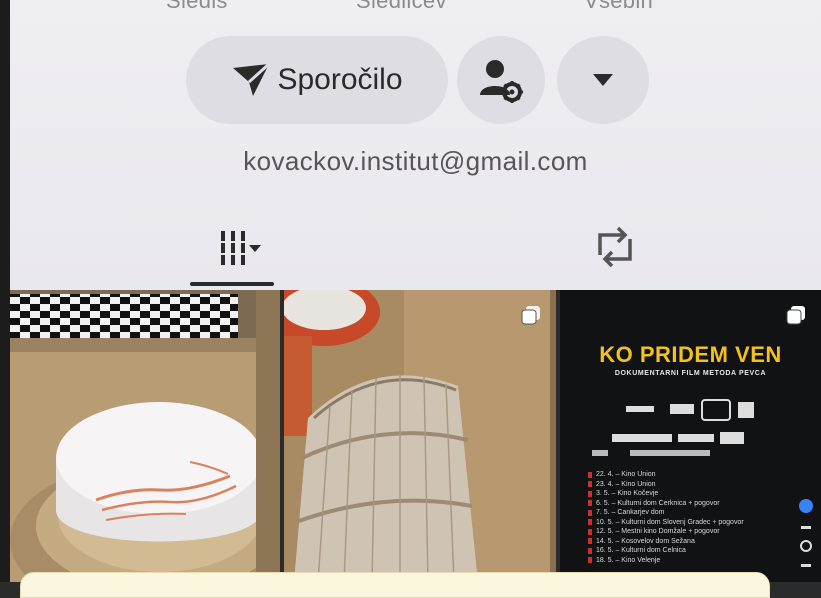 This screenshot has height=598, width=821. What do you see at coordinates (688, 561) in the screenshot?
I see `list-item: 18. 5. – Kino Velenje` at bounding box center [688, 561].